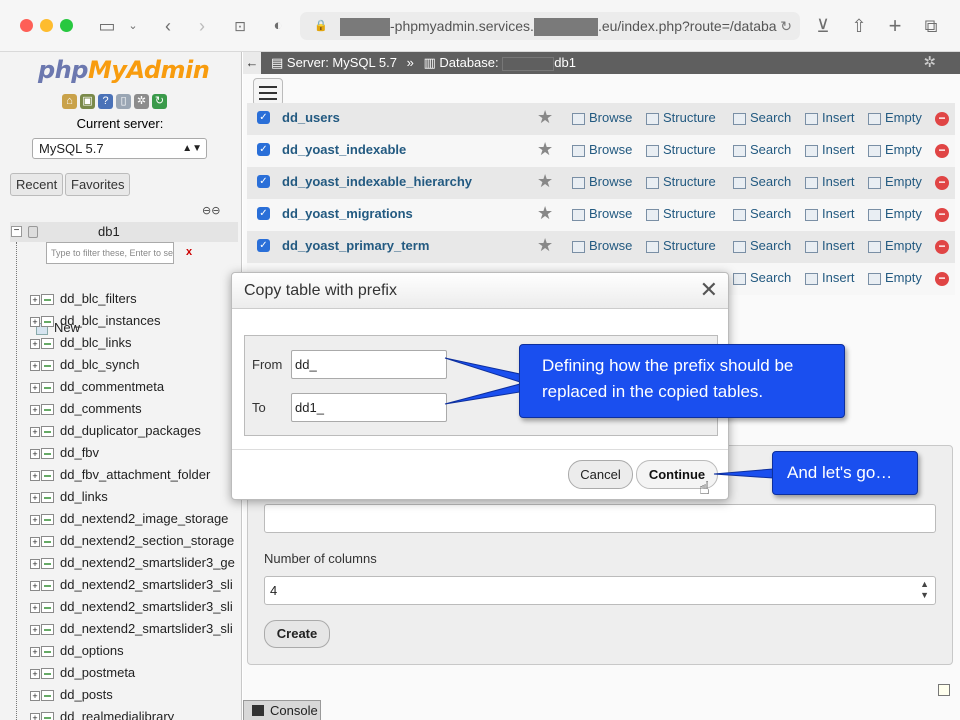  What do you see at coordinates (135, 673) in the screenshot?
I see `sidebar-table-item: + dd_postmeta` at bounding box center [135, 673].